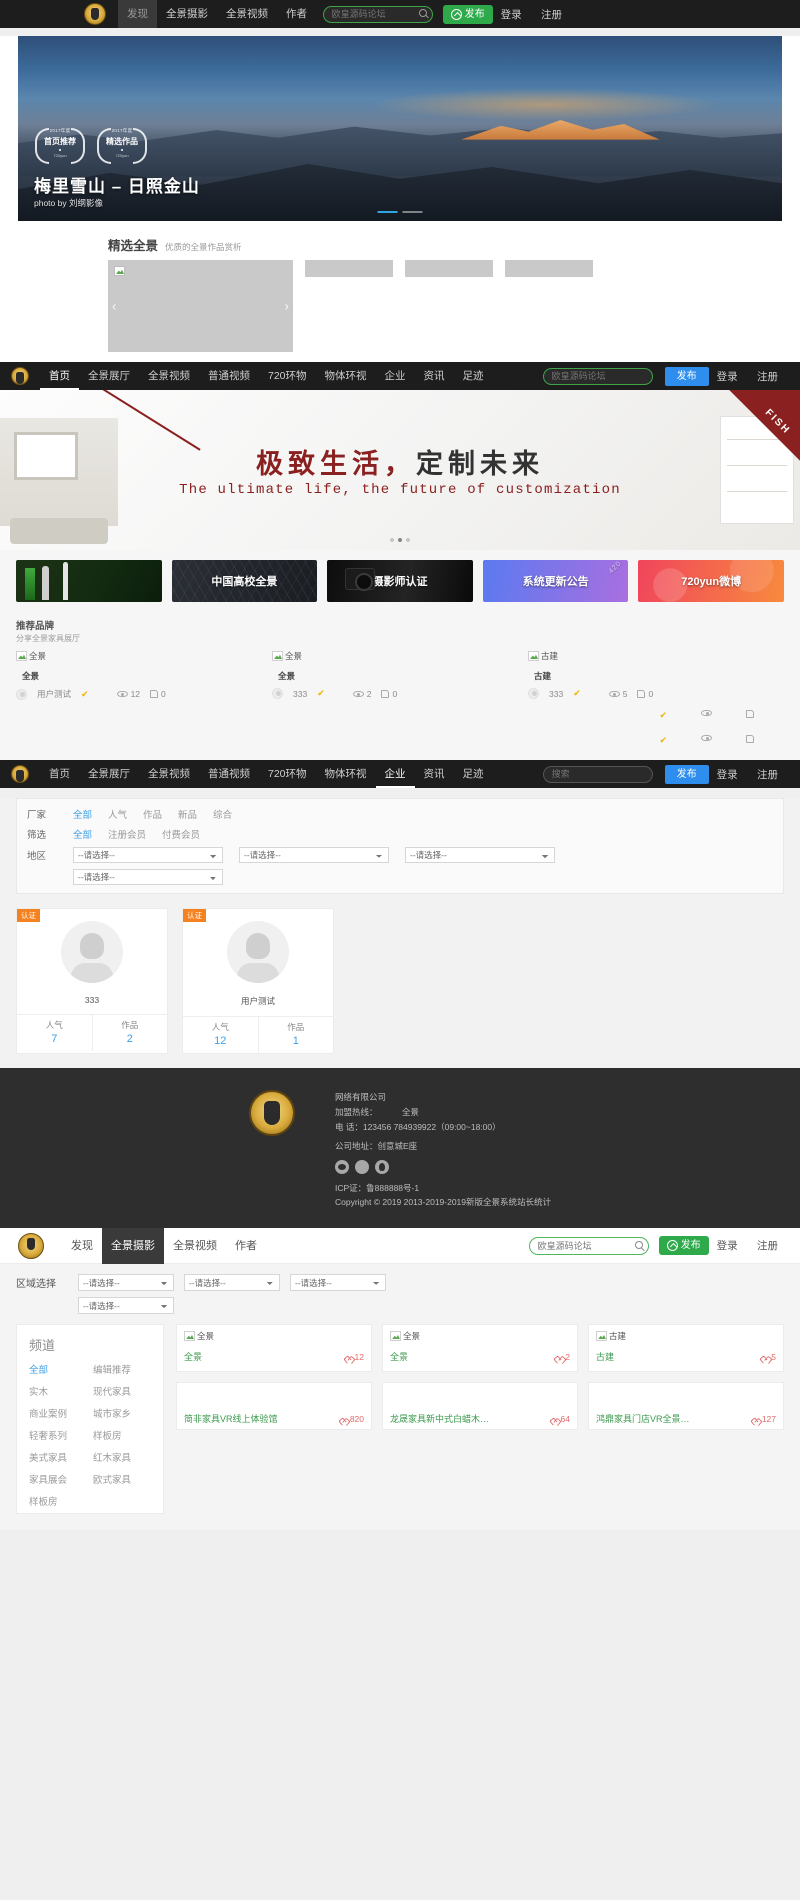 The width and height of the screenshot is (800, 1900). Describe the element at coordinates (58, 1391) in the screenshot. I see `channel-item-solid-wood: 实木` at that location.